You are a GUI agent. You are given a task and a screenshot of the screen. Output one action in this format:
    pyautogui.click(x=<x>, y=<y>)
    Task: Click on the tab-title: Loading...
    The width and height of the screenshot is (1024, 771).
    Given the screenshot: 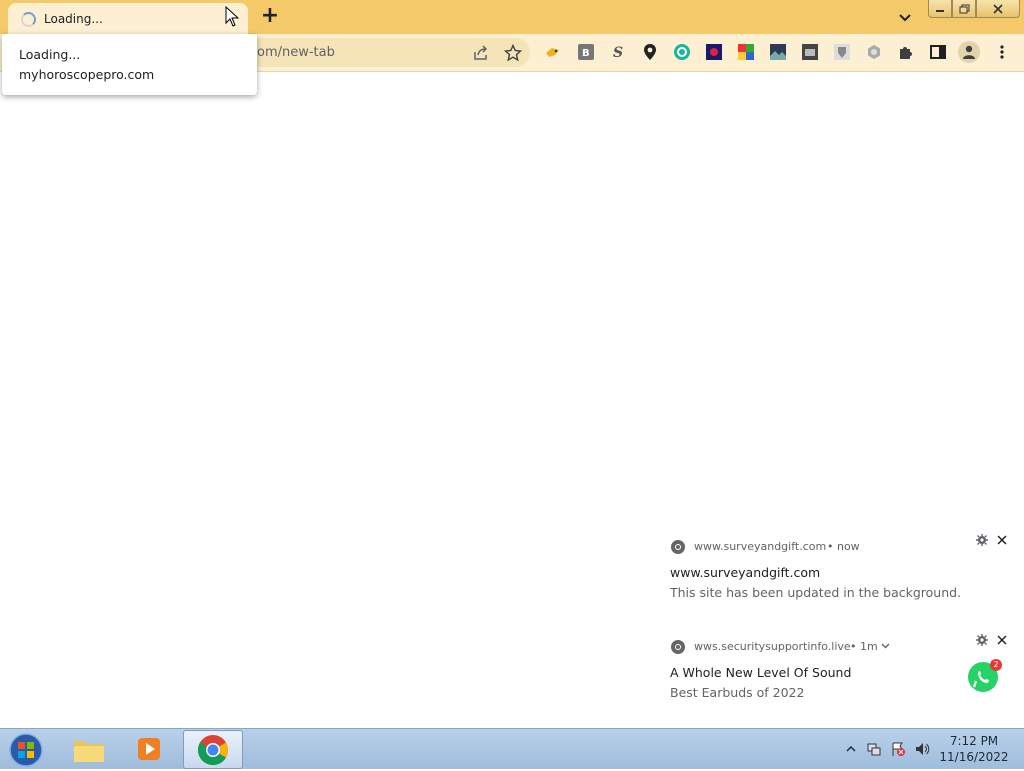 What is the action you would take?
    pyautogui.click(x=73, y=19)
    